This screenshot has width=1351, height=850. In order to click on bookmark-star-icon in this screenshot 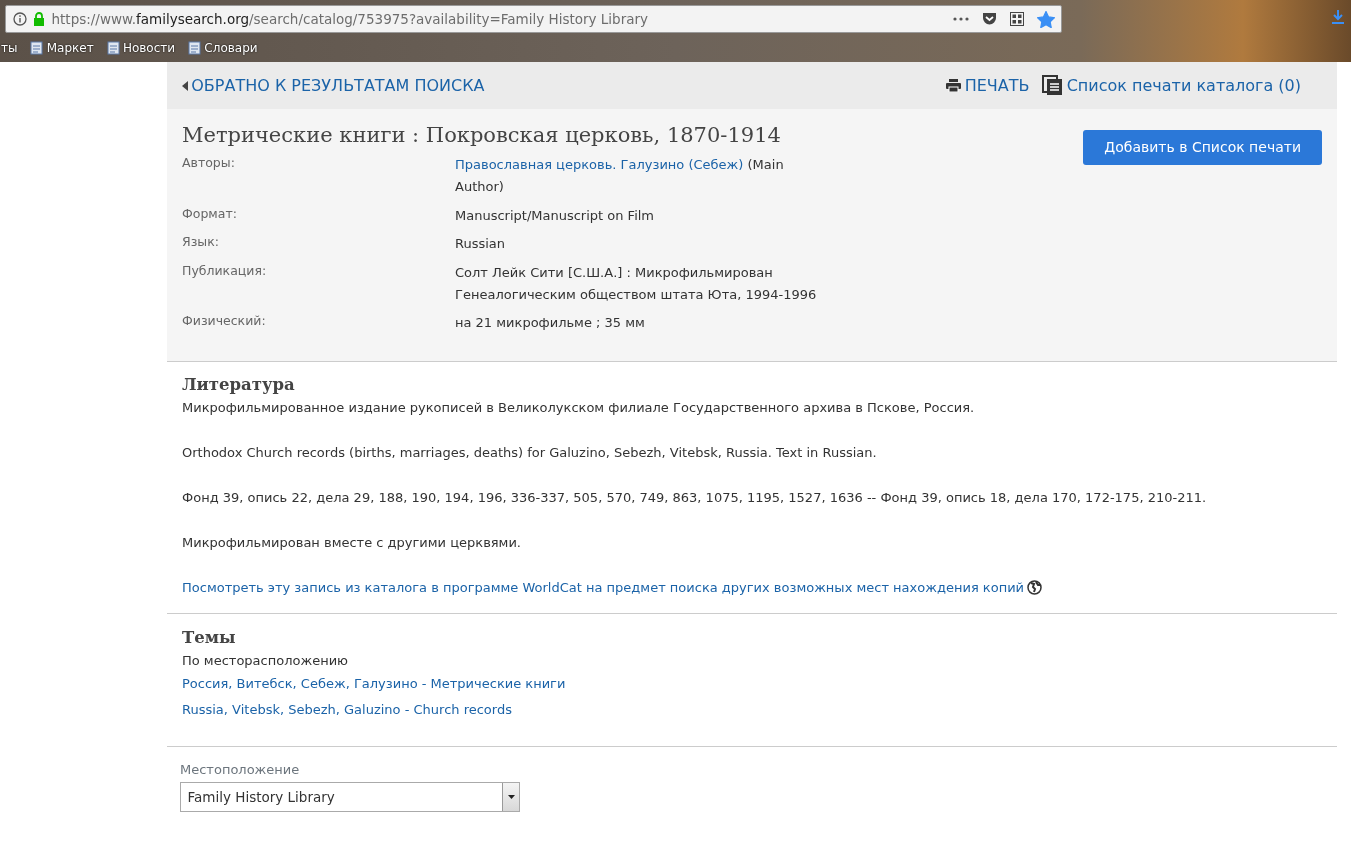, I will do `click(1045, 19)`.